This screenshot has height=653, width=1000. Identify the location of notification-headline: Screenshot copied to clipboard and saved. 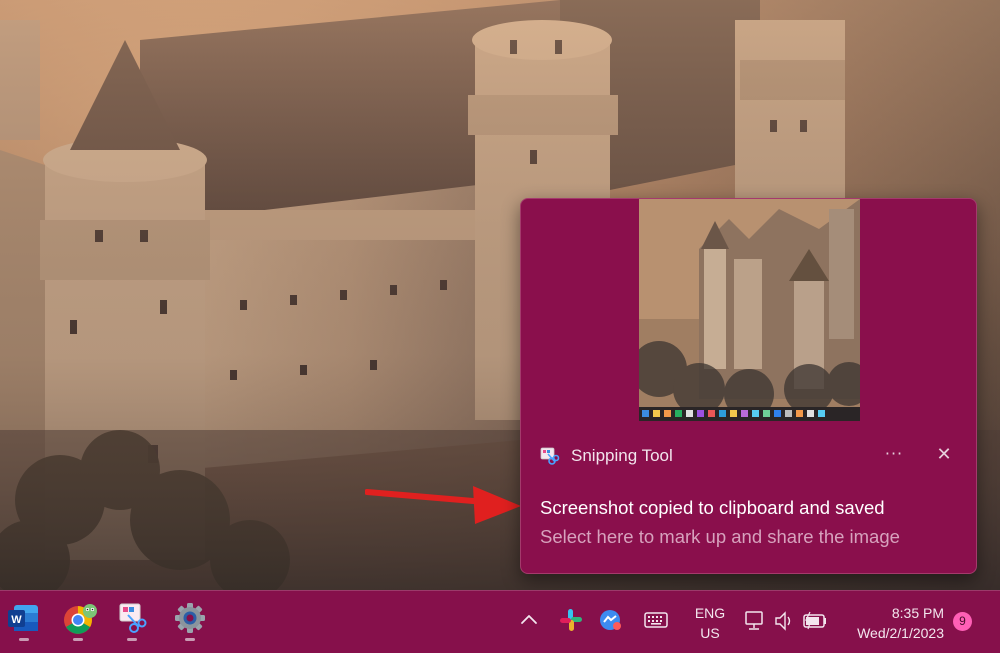
(712, 508).